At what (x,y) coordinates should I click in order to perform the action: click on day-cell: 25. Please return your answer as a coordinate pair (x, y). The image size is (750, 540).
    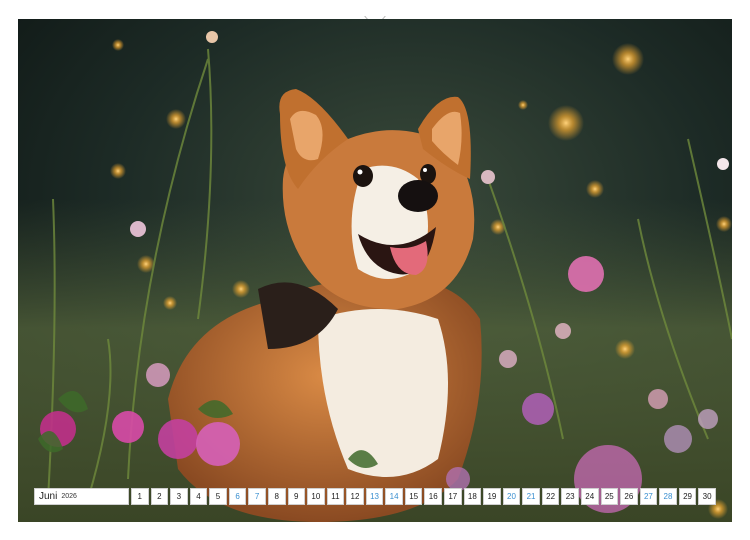
    Looking at the image, I should click on (609, 496).